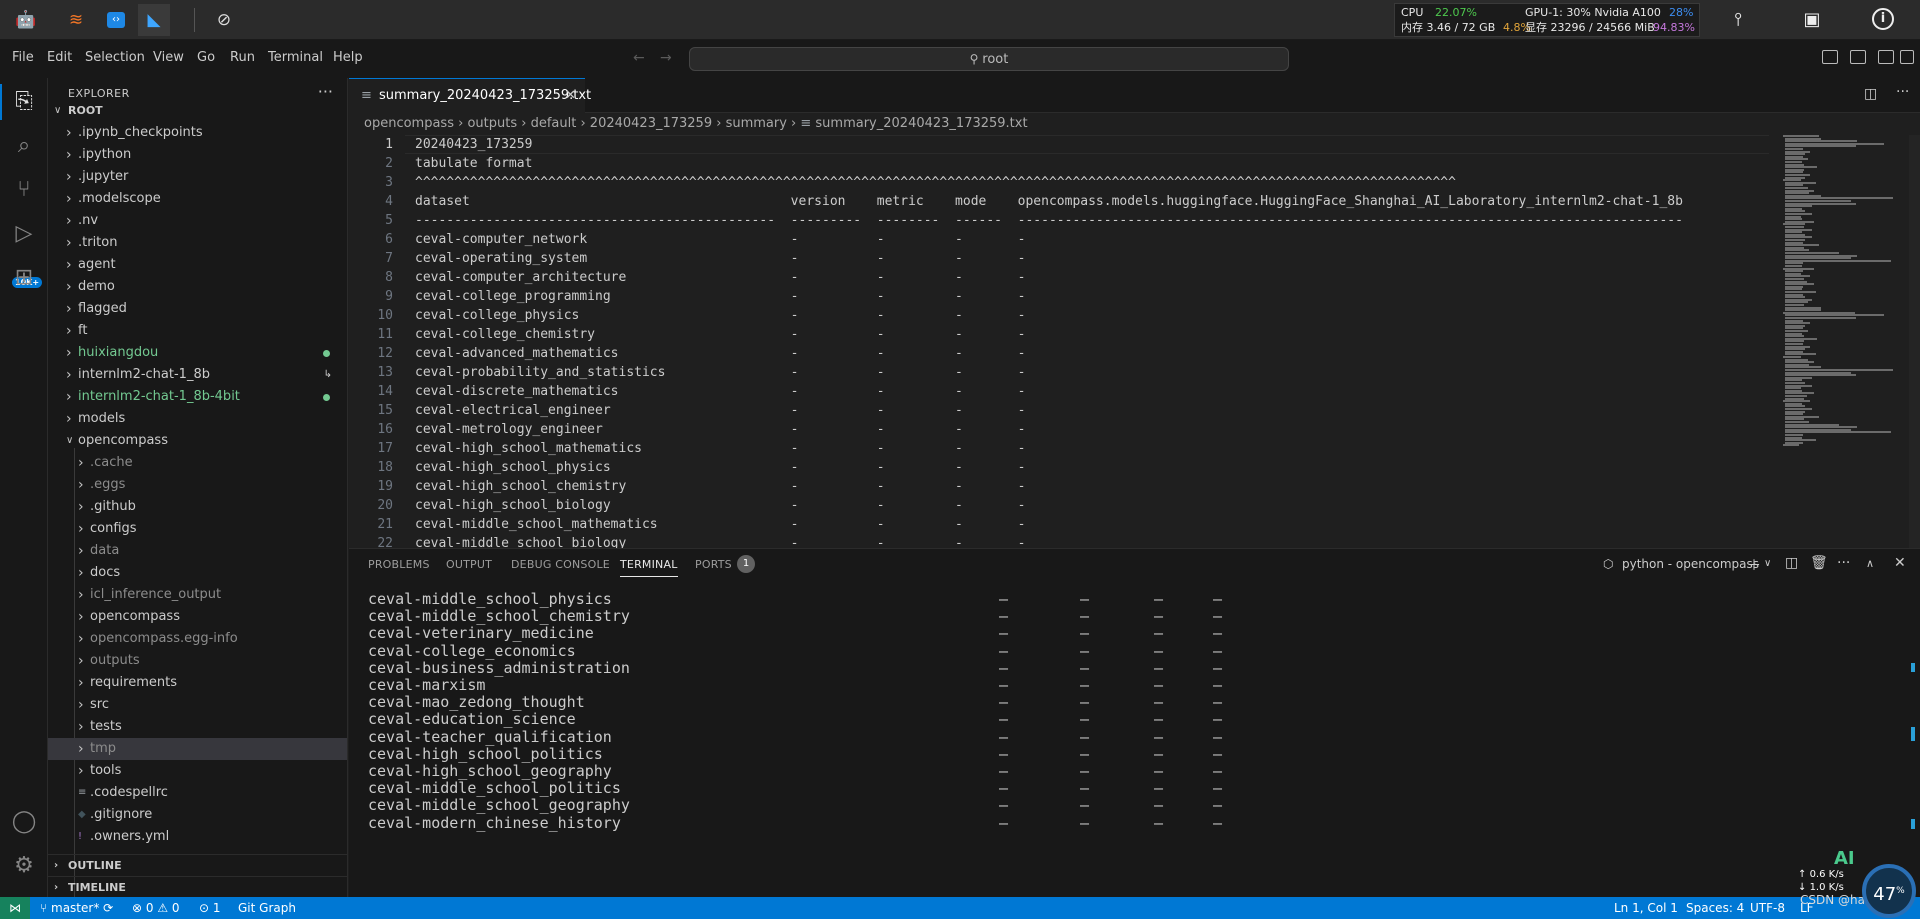 The width and height of the screenshot is (1920, 919). What do you see at coordinates (26, 20) in the screenshot?
I see `bot-icon: 🤖` at bounding box center [26, 20].